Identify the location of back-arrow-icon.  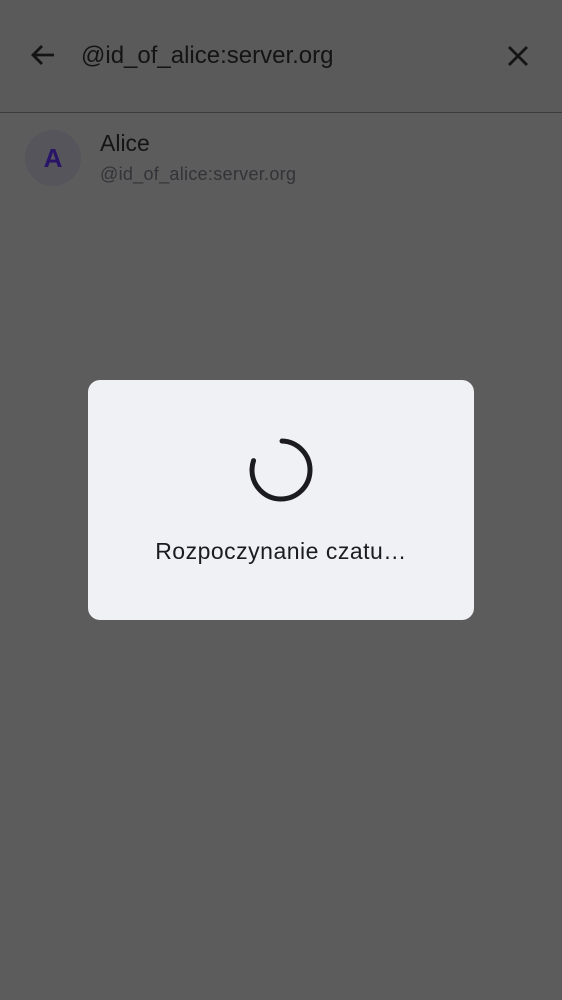
(43, 55).